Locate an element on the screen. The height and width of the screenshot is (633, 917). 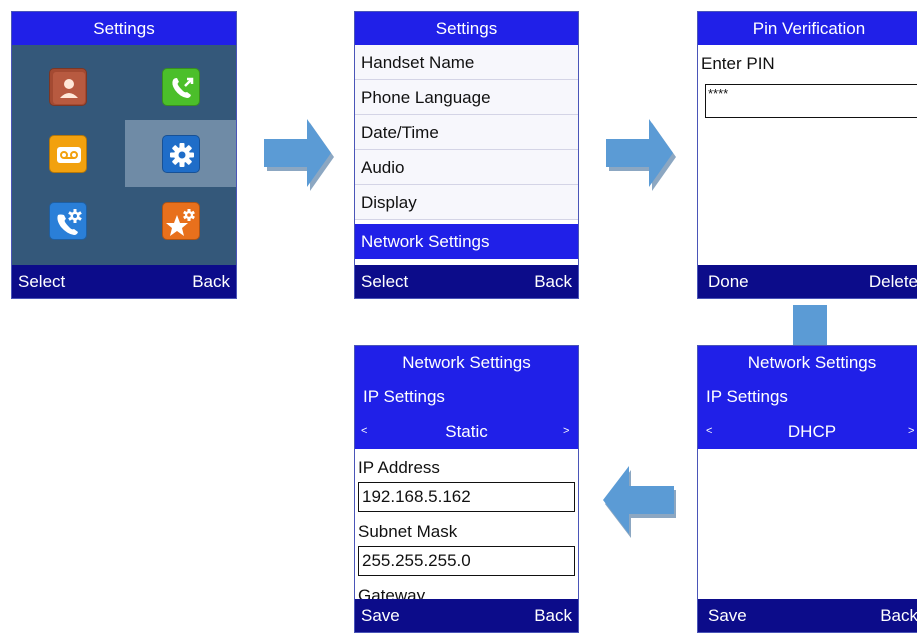
app-voicemail is located at coordinates (68, 153).